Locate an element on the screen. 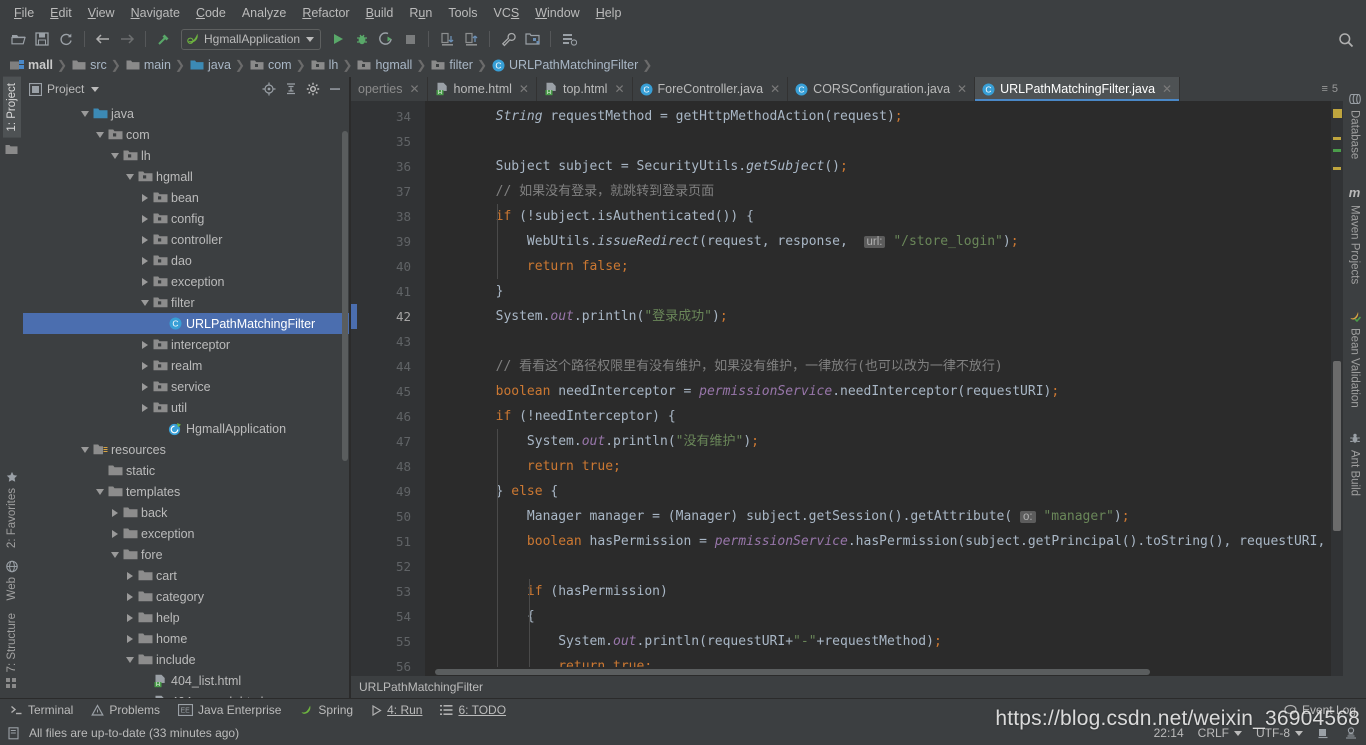  encoding-selector: UTF-8 is located at coordinates (1279, 733).